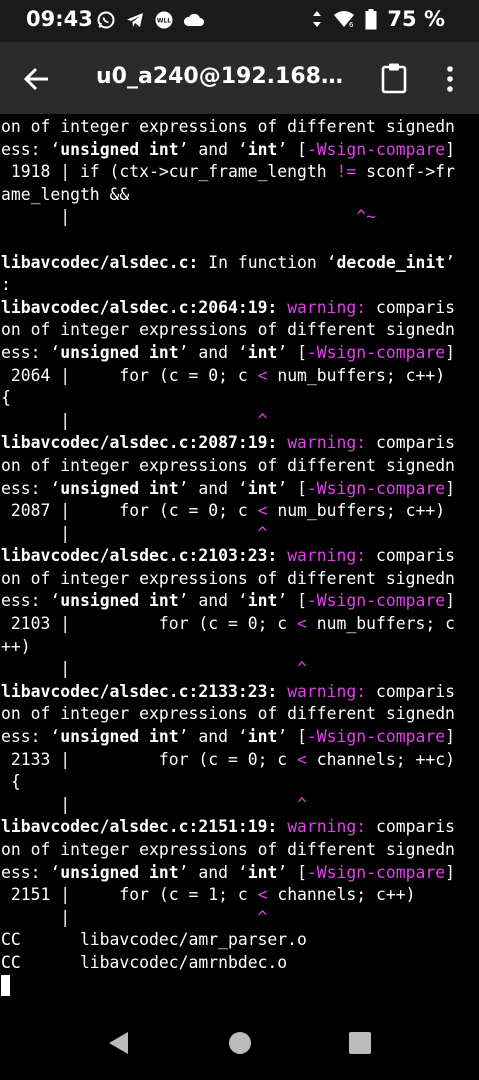  I want to click on terminal-text: channels; ++c), so click(380, 759).